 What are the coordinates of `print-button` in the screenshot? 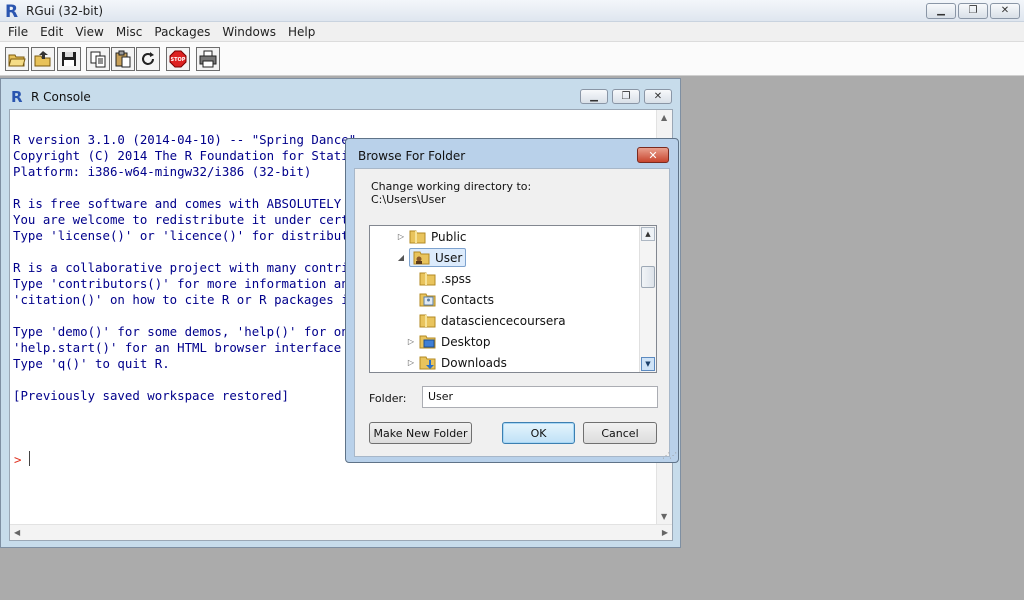 It's located at (208, 59).